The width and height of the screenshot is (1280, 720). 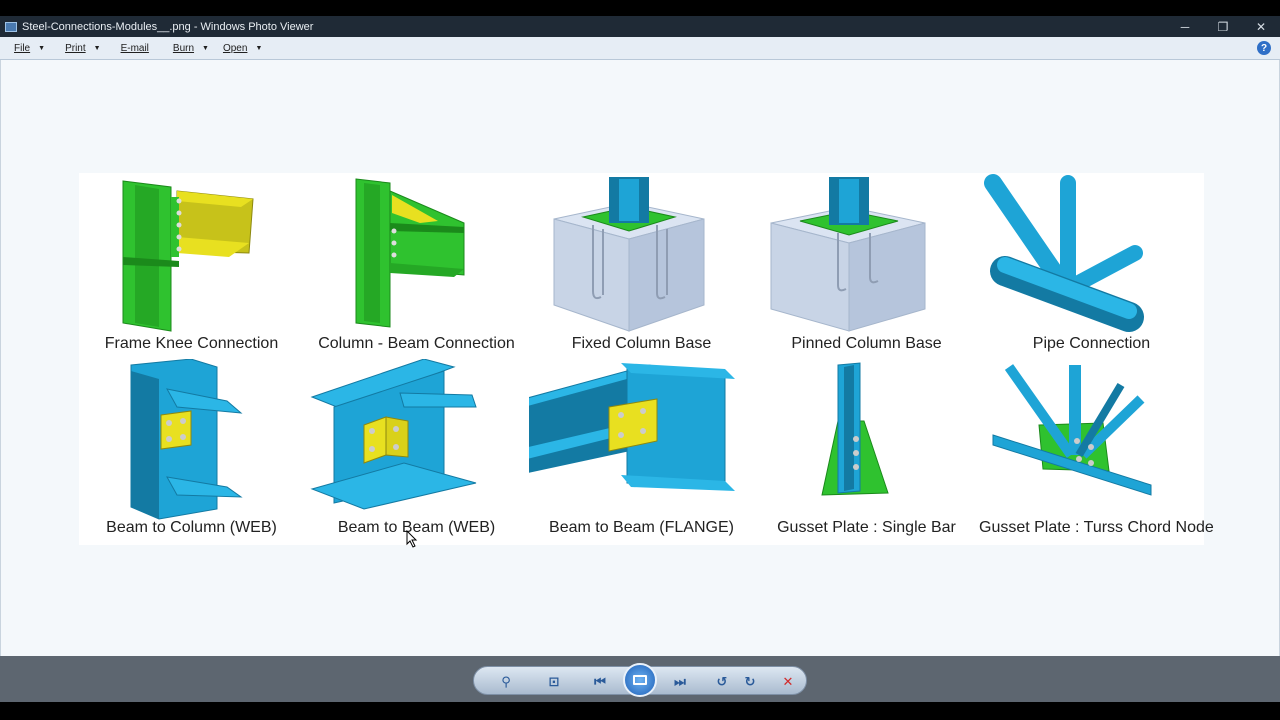 I want to click on menu-file-label: File, so click(x=22, y=48).